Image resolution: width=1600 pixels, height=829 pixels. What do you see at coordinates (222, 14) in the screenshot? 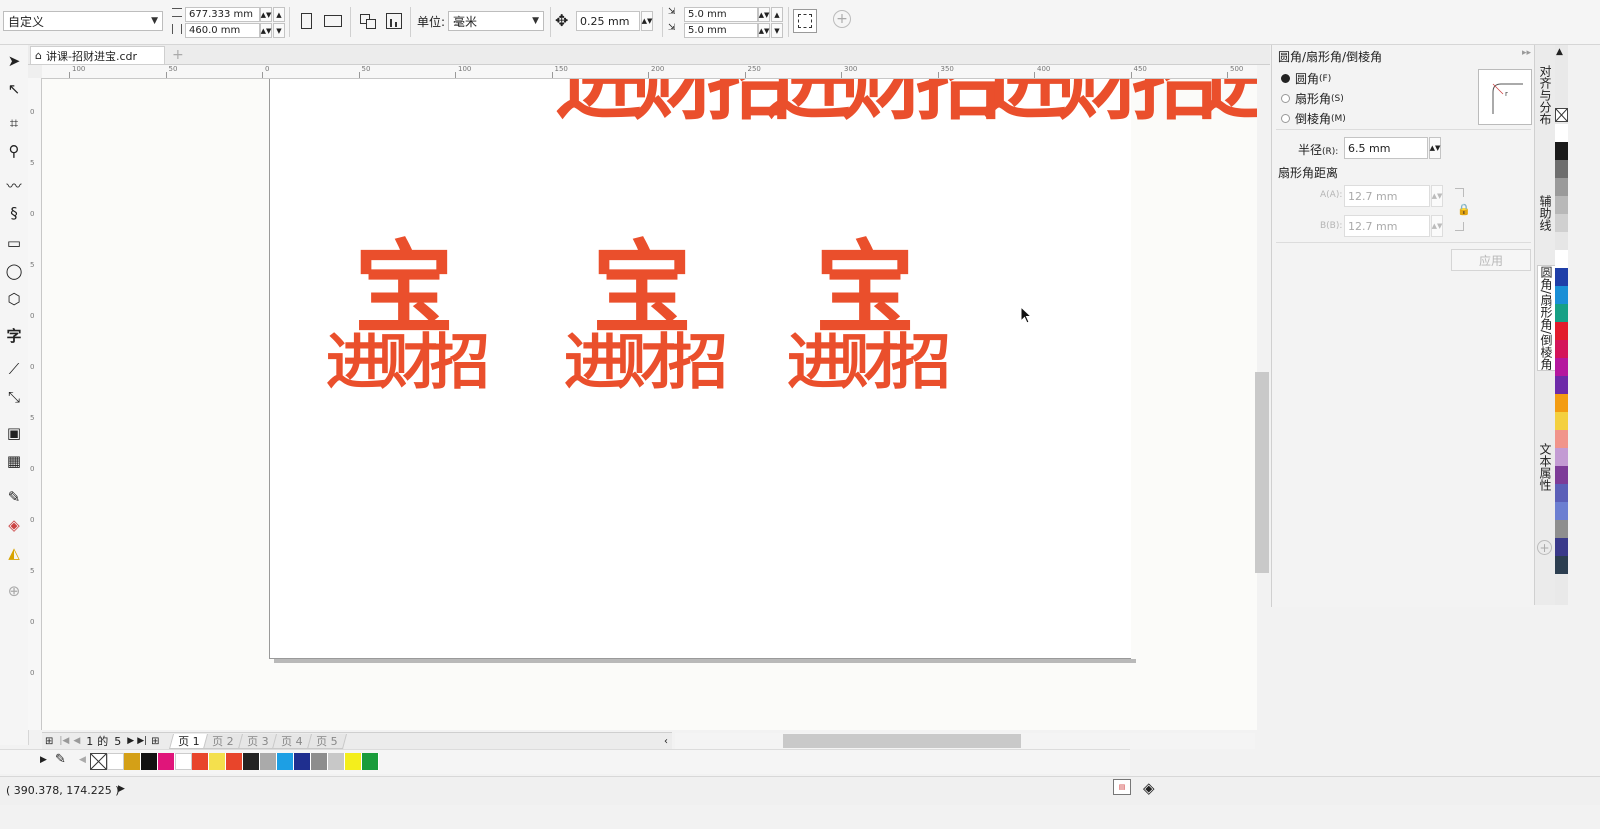
I see `page-width-input: 677.333 mm` at bounding box center [222, 14].